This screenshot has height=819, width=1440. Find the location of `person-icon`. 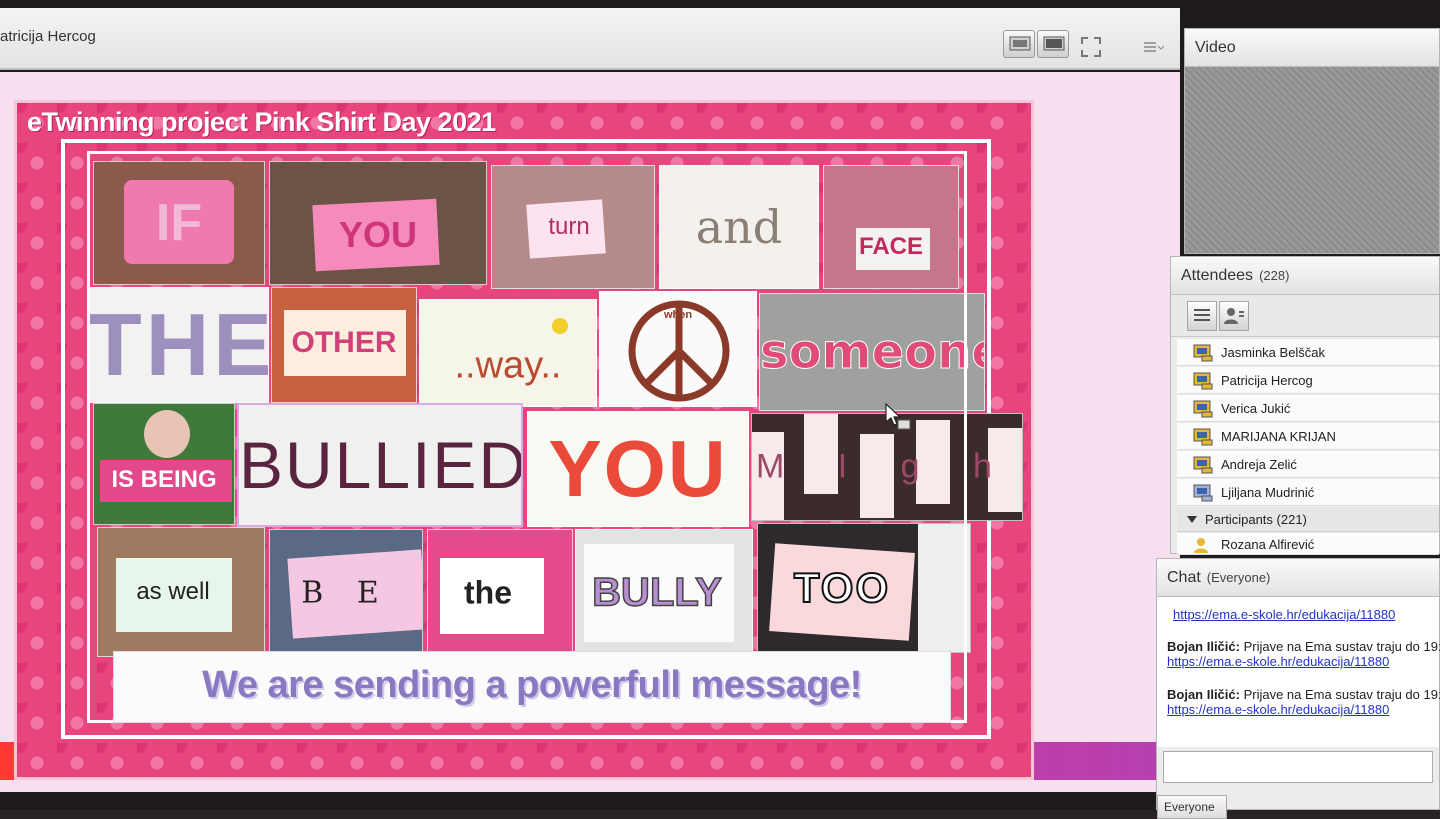

person-icon is located at coordinates (1234, 316).